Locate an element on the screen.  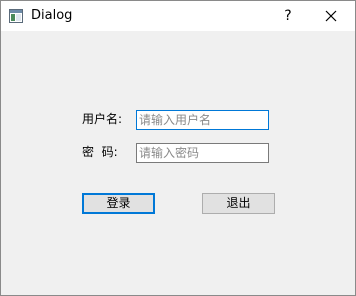
help-button: ? is located at coordinates (288, 16).